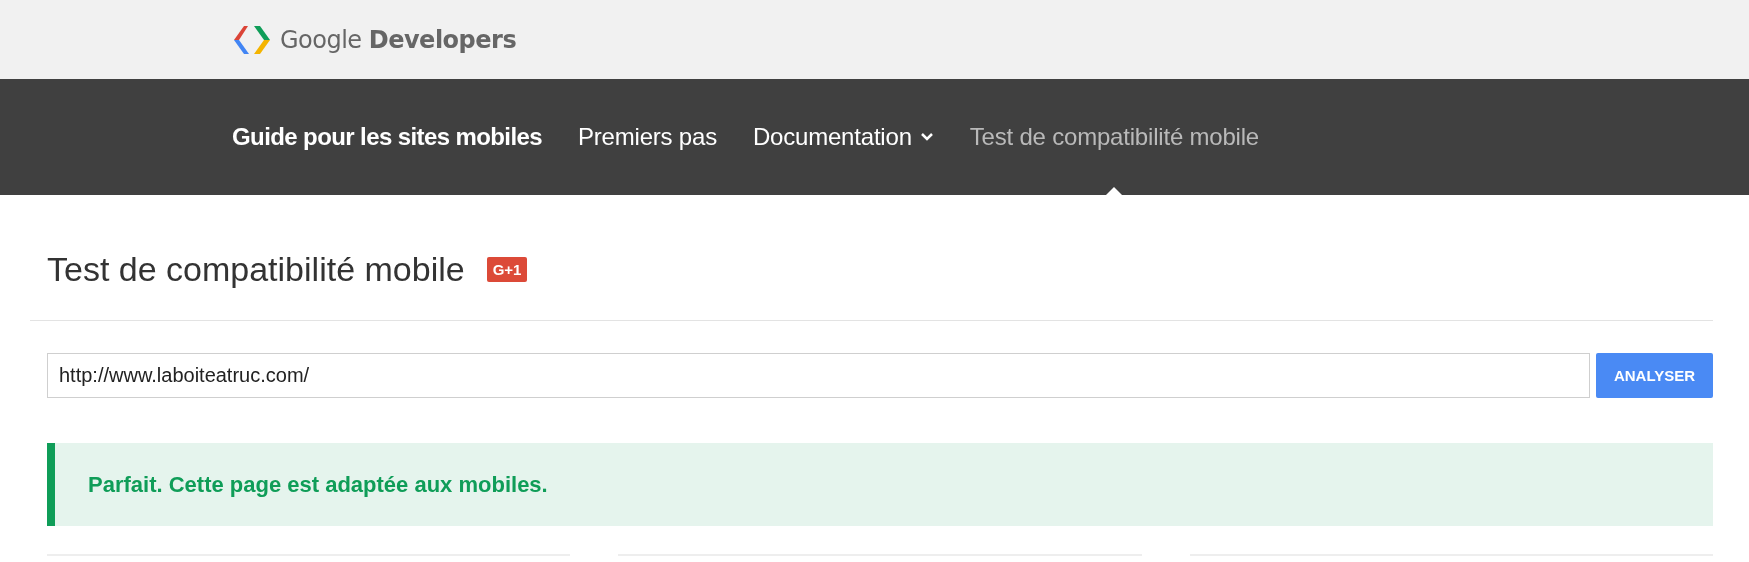 This screenshot has height=562, width=1749. What do you see at coordinates (507, 269) in the screenshot?
I see `google-plus-button: G+1` at bounding box center [507, 269].